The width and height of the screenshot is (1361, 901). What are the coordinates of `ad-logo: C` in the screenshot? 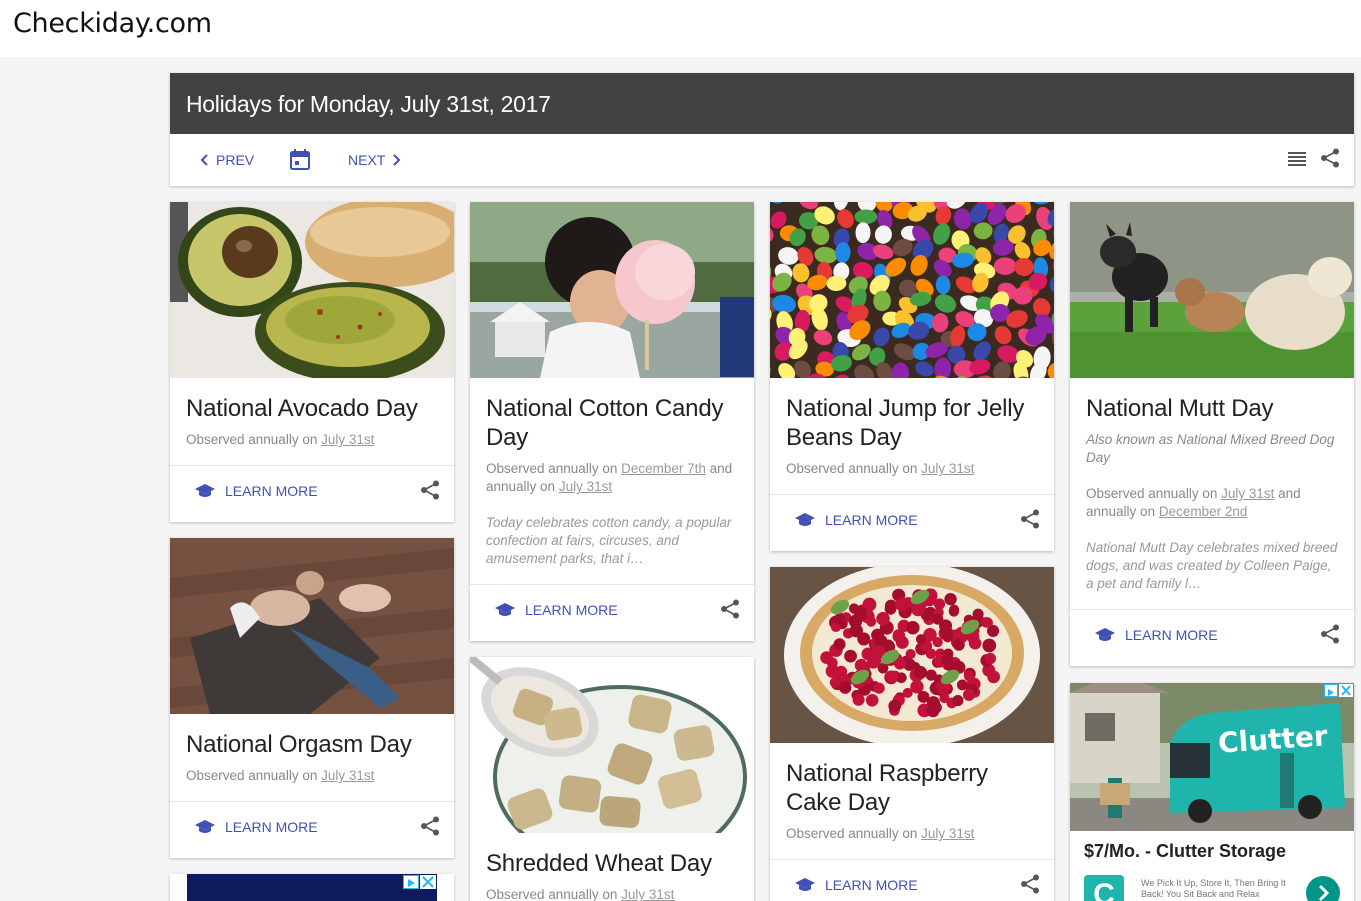 It's located at (1104, 888).